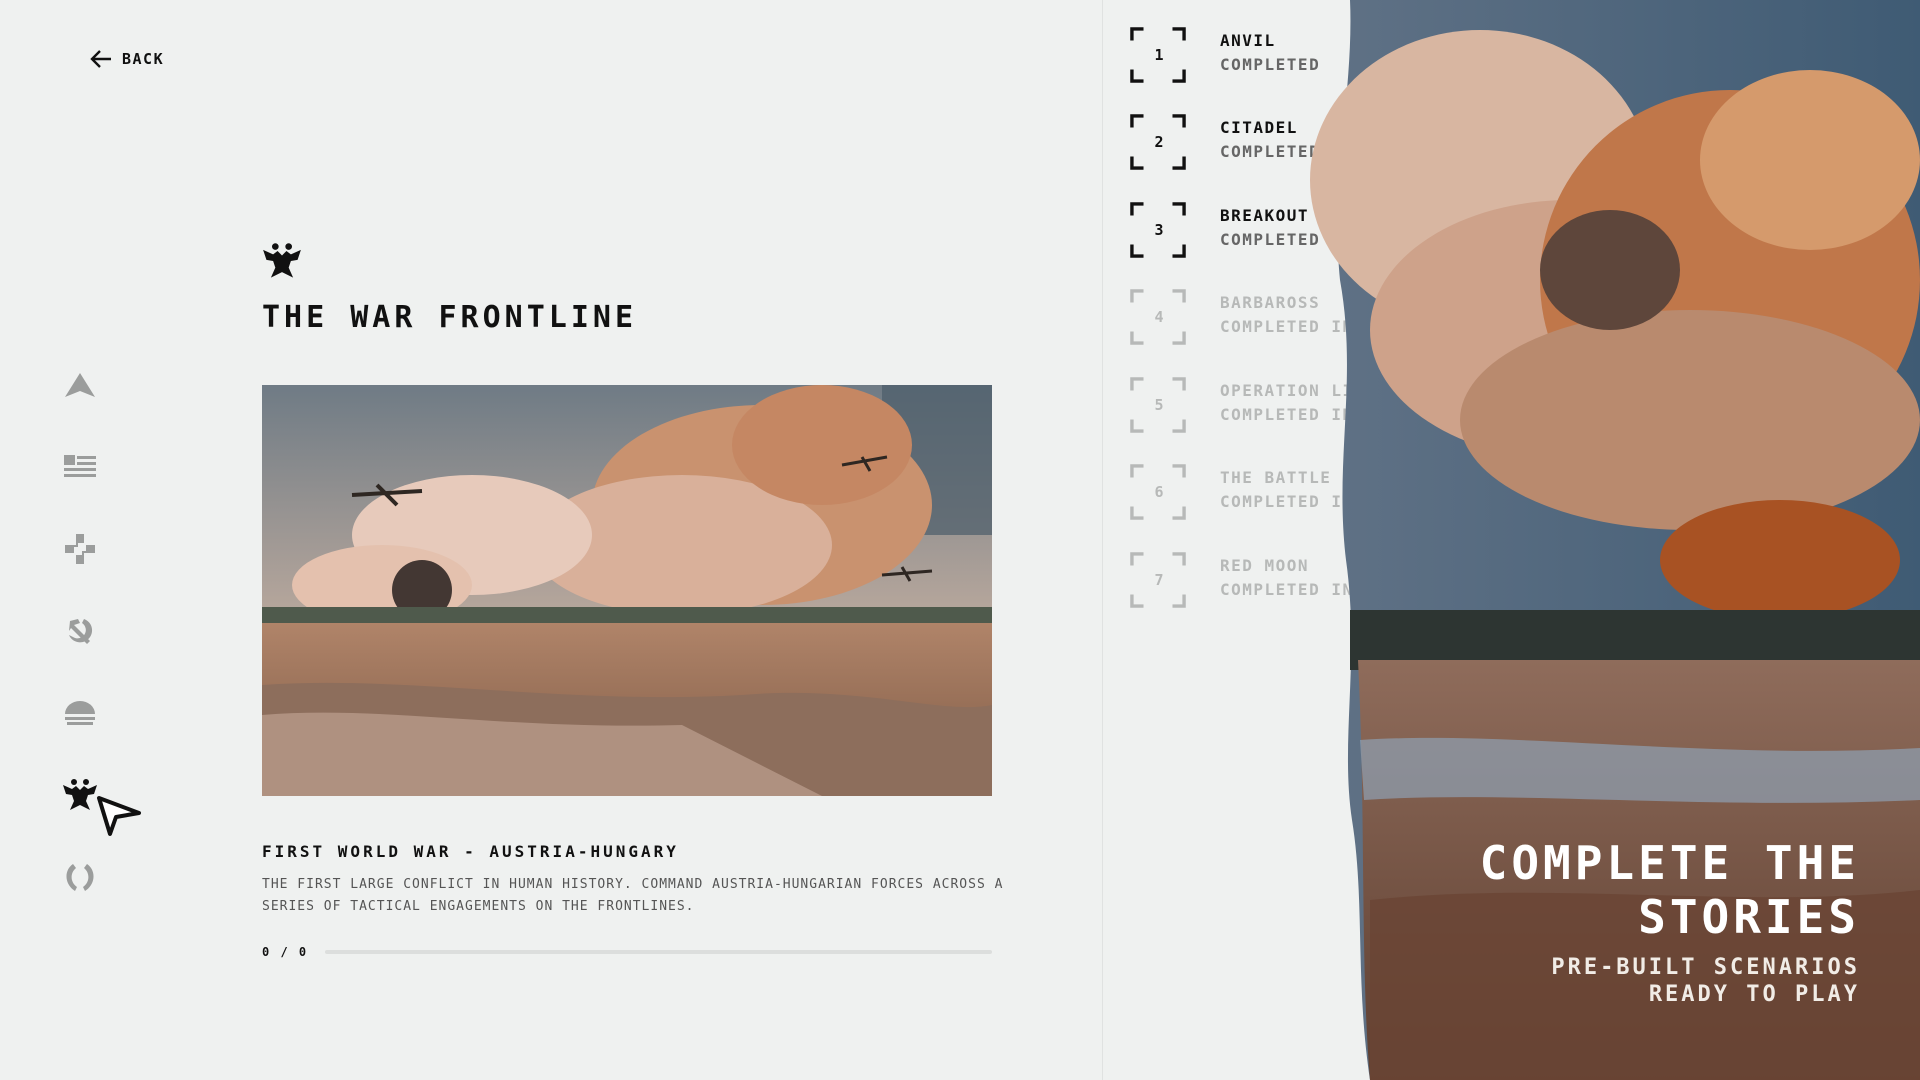 The height and width of the screenshot is (1080, 1920). I want to click on flag-icon, so click(80, 466).